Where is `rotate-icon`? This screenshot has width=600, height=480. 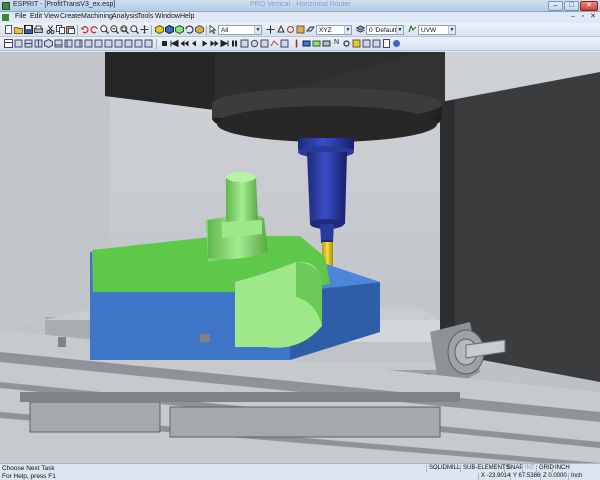 rotate-icon is located at coordinates (189, 29).